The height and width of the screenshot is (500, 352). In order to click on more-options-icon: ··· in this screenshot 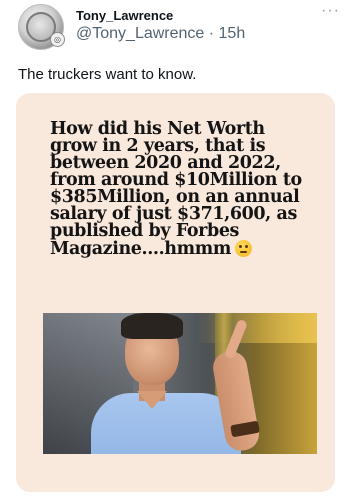, I will do `click(330, 11)`.